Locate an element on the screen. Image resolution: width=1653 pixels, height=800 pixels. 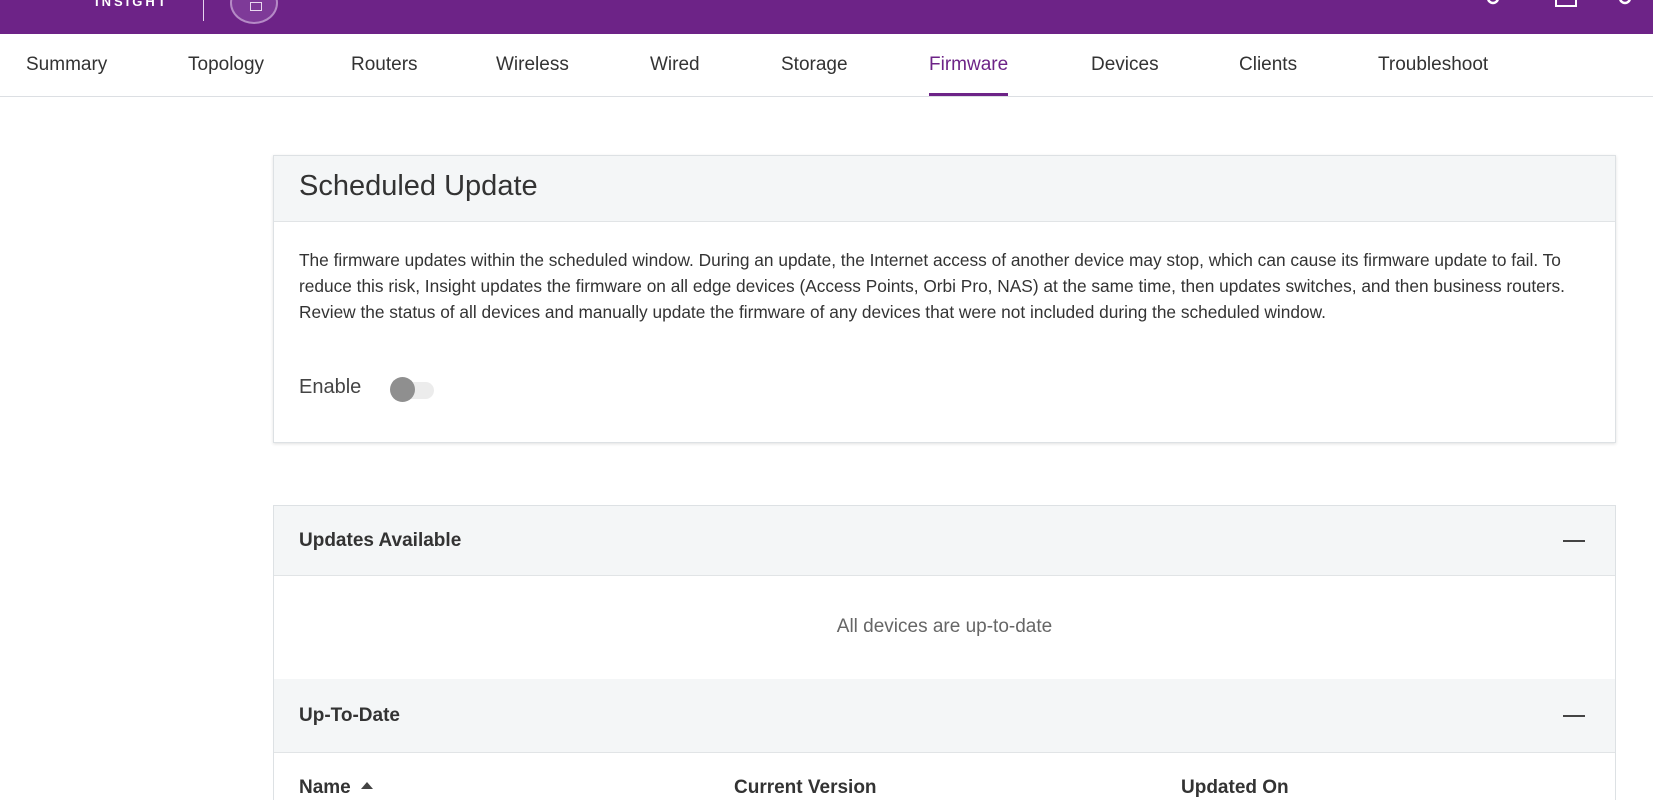
scheduled-update-header: Scheduled Update is located at coordinates (944, 189).